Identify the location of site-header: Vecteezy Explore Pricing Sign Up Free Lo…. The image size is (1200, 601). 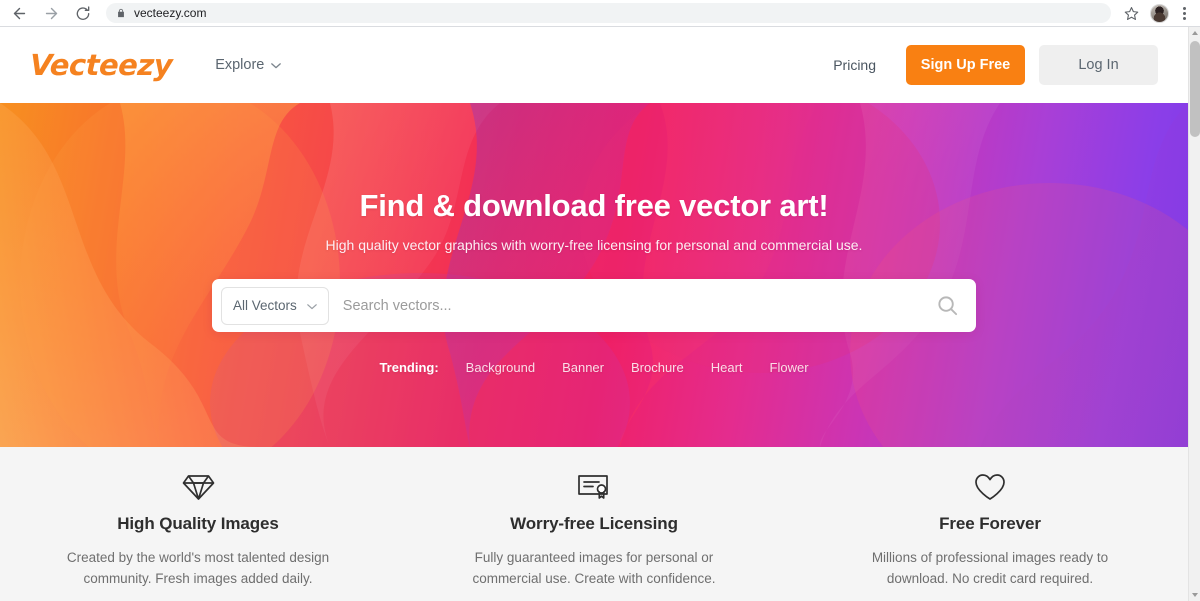
(594, 65).